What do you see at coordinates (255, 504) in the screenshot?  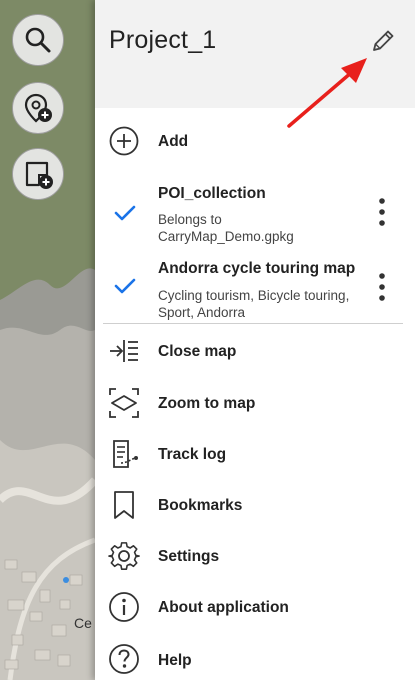 I see `menu-item-bookmarks: Bookmarks` at bounding box center [255, 504].